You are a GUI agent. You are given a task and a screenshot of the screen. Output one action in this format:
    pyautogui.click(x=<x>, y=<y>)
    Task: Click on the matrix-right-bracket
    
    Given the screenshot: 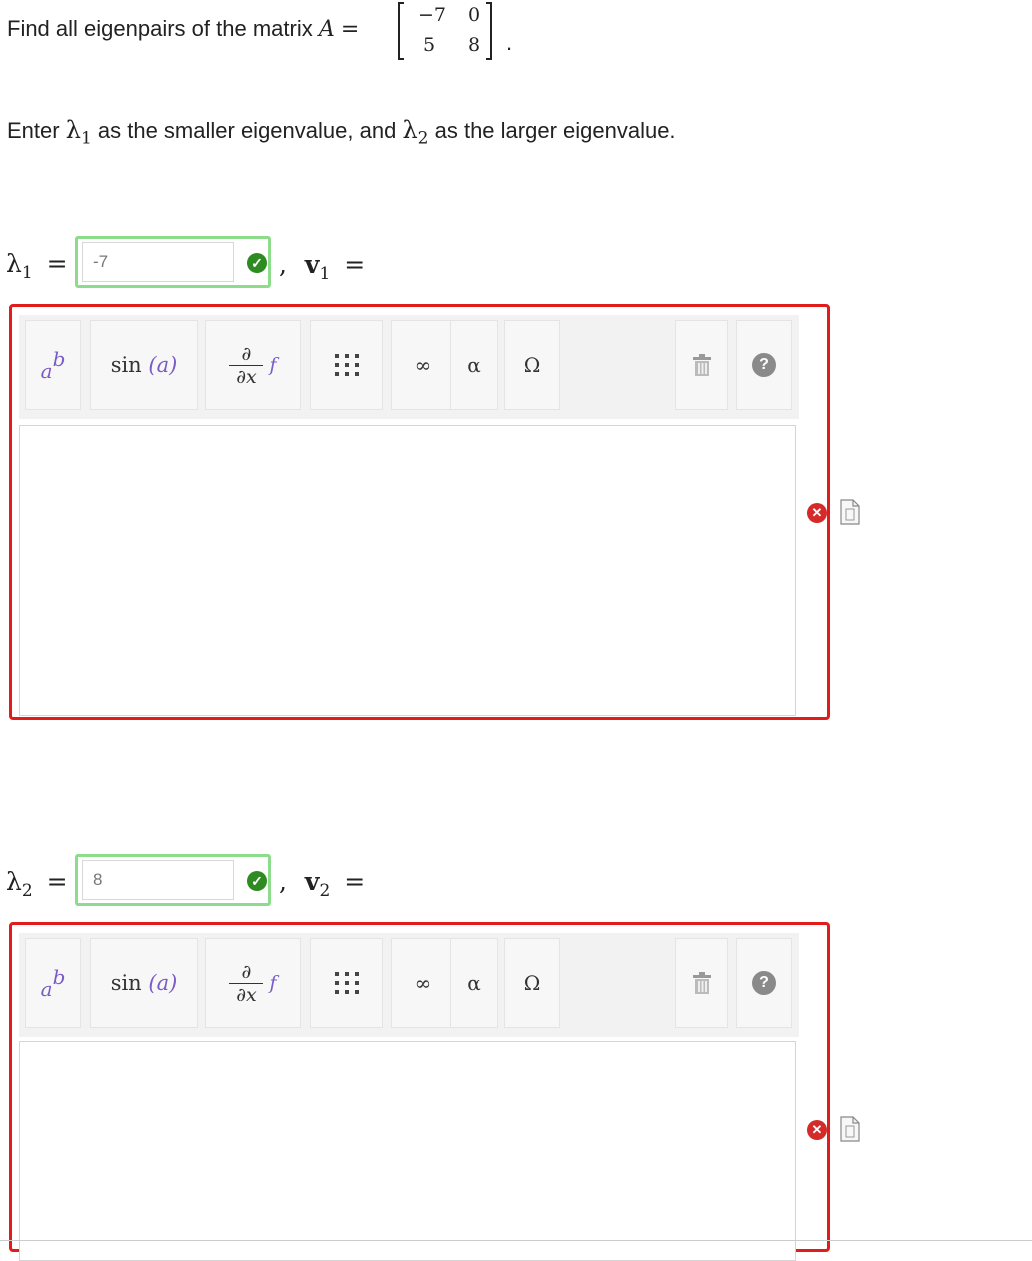 What is the action you would take?
    pyautogui.click(x=489, y=31)
    